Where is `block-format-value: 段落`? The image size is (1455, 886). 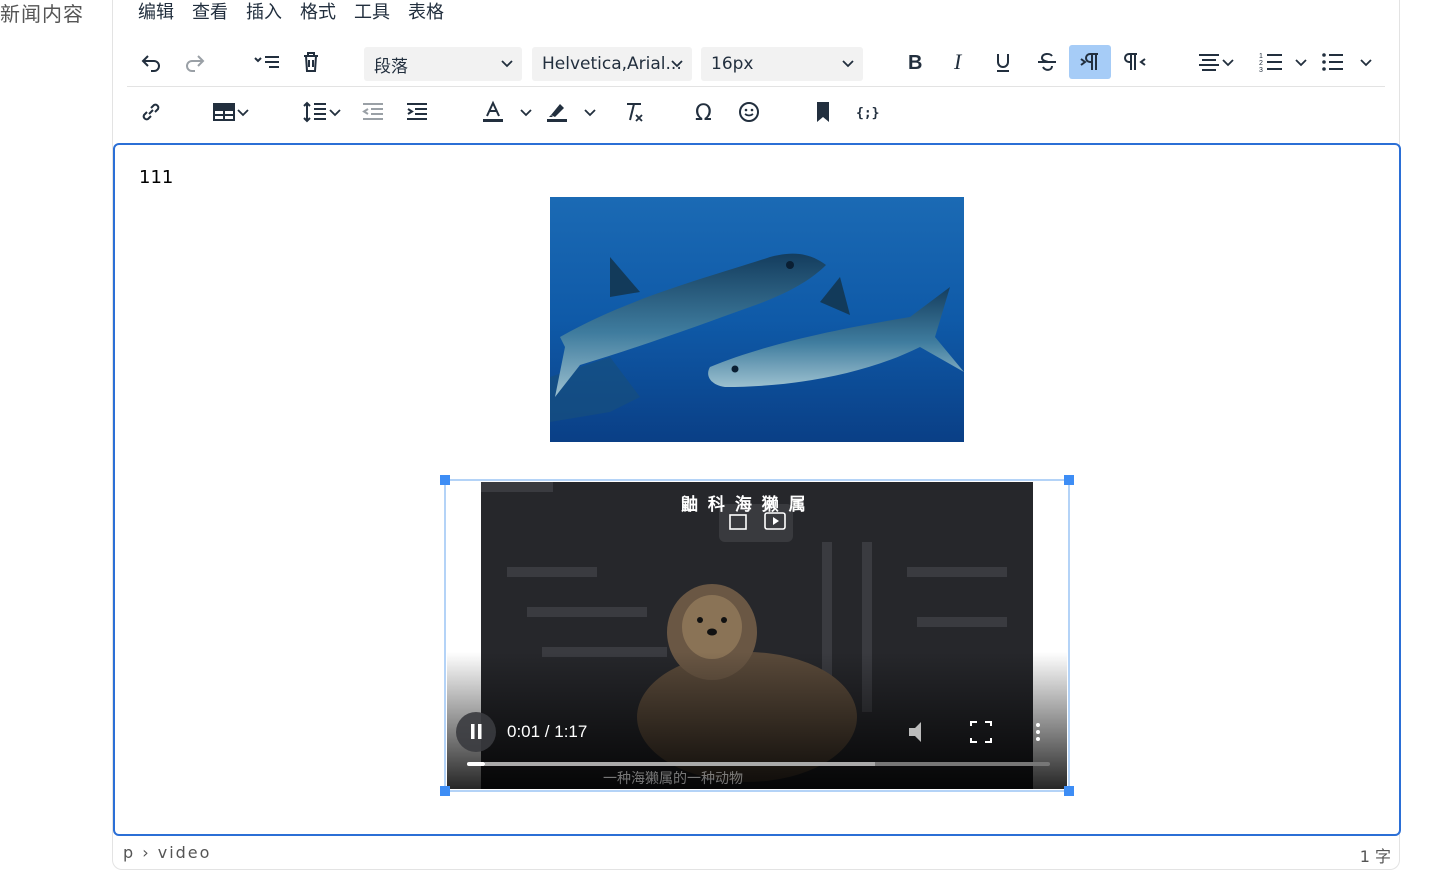 block-format-value: 段落 is located at coordinates (391, 66).